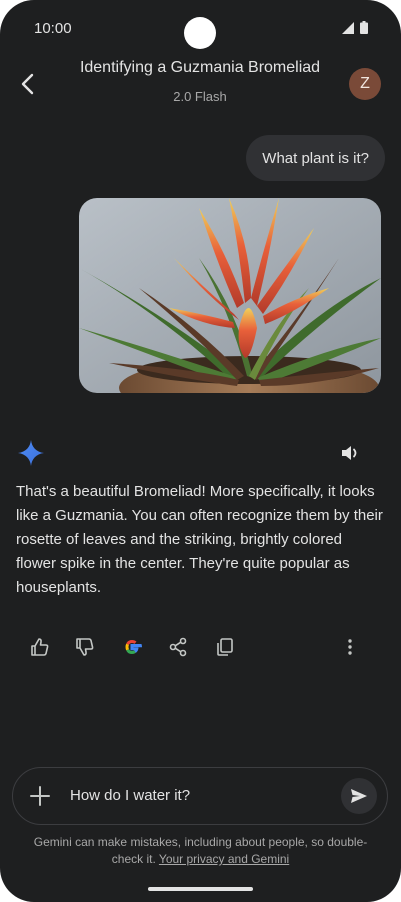 This screenshot has height=902, width=401. What do you see at coordinates (225, 647) in the screenshot?
I see `copy-icon` at bounding box center [225, 647].